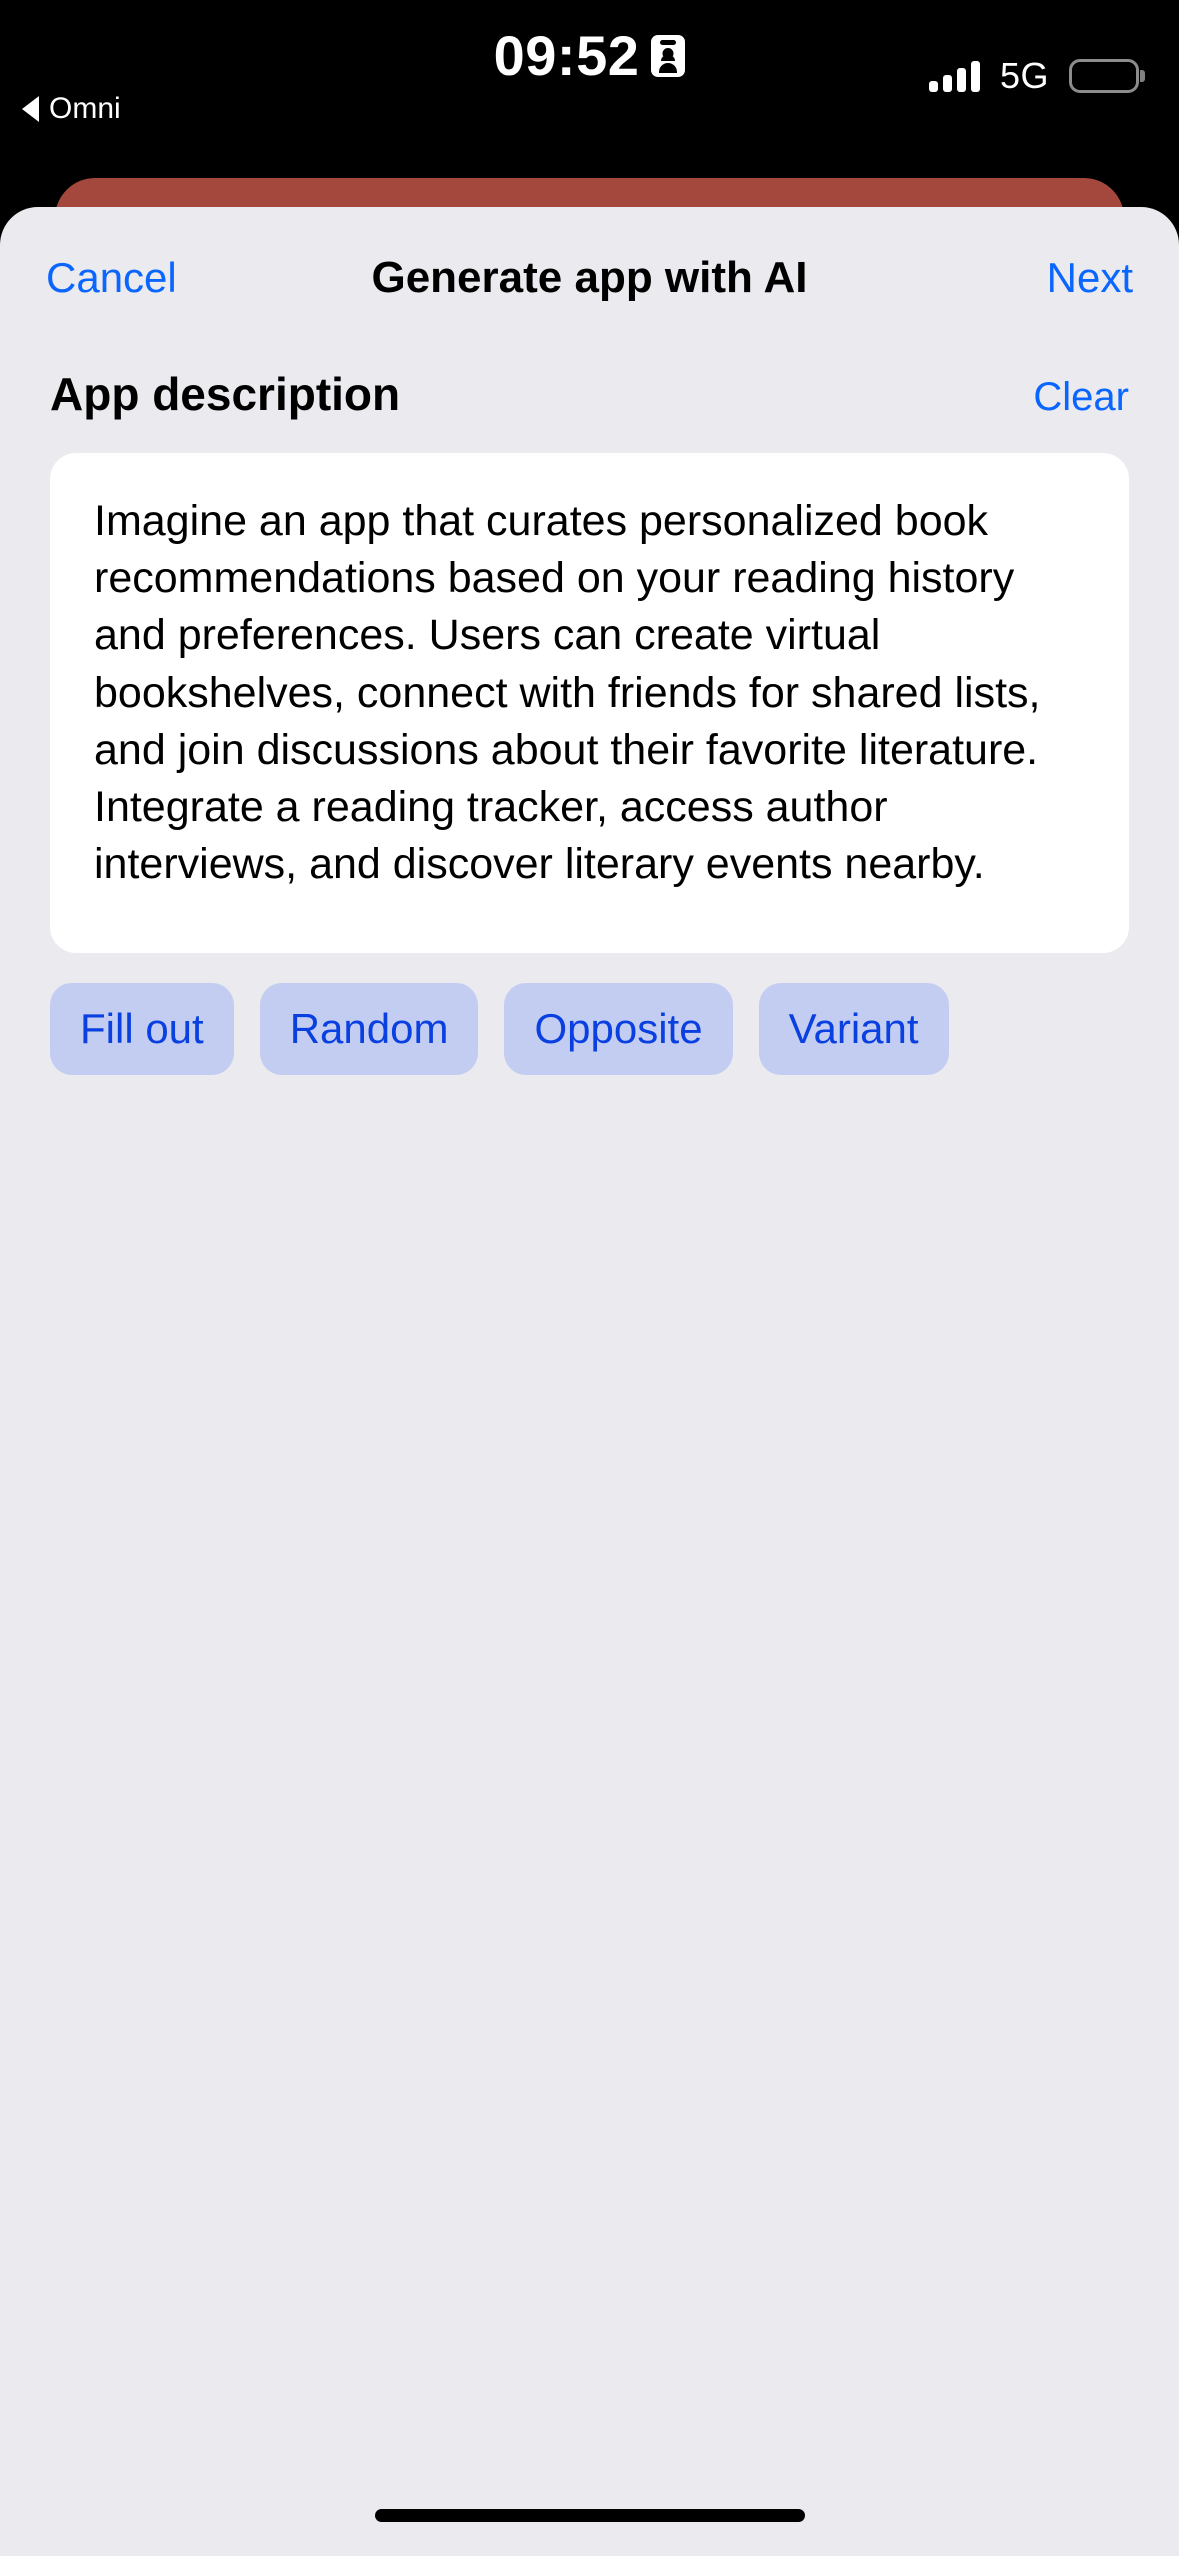  What do you see at coordinates (30, 109) in the screenshot?
I see `back-triangle-icon` at bounding box center [30, 109].